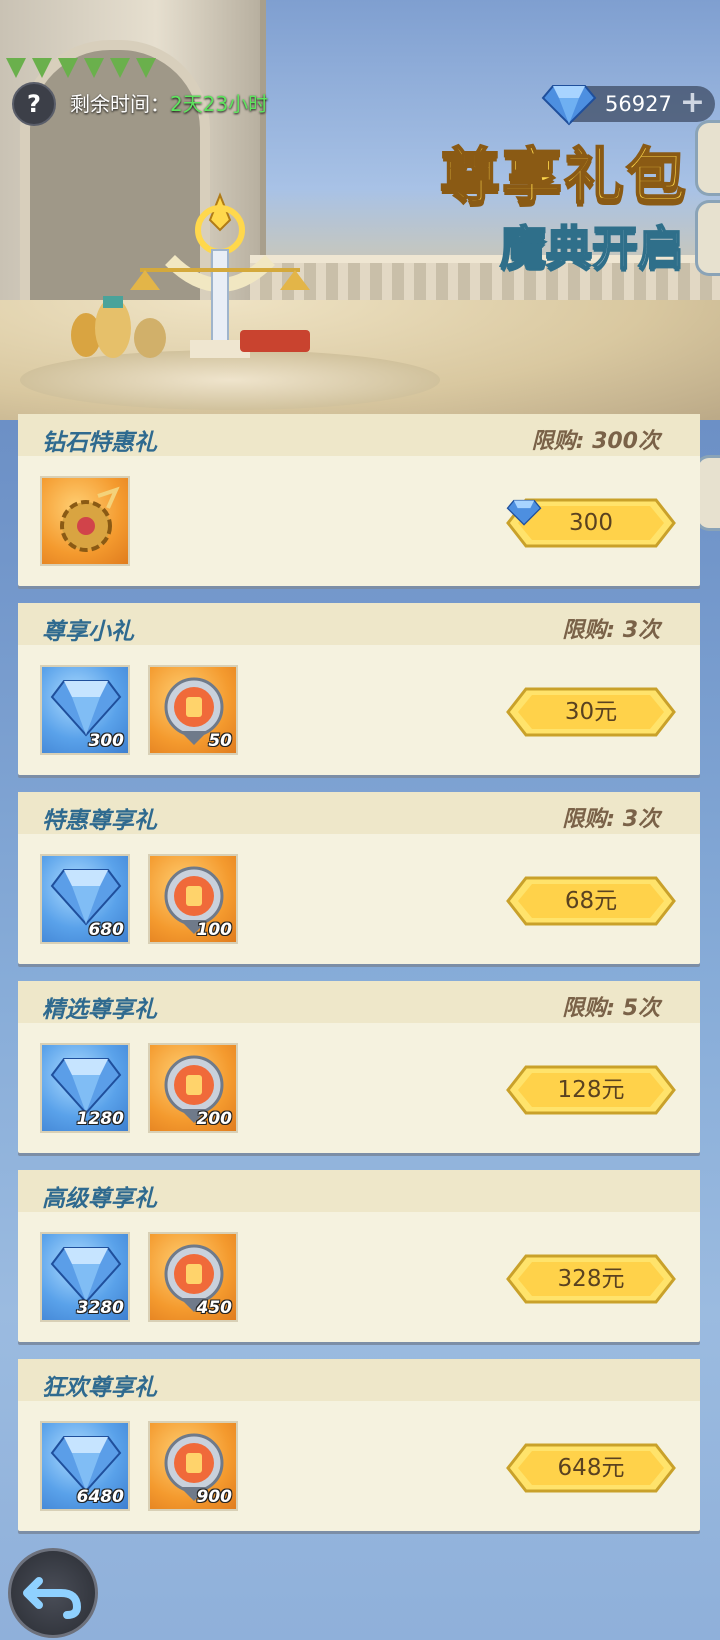 The height and width of the screenshot is (1640, 720). Describe the element at coordinates (214, 1497) in the screenshot. I see `reward-quantity: 900` at that location.